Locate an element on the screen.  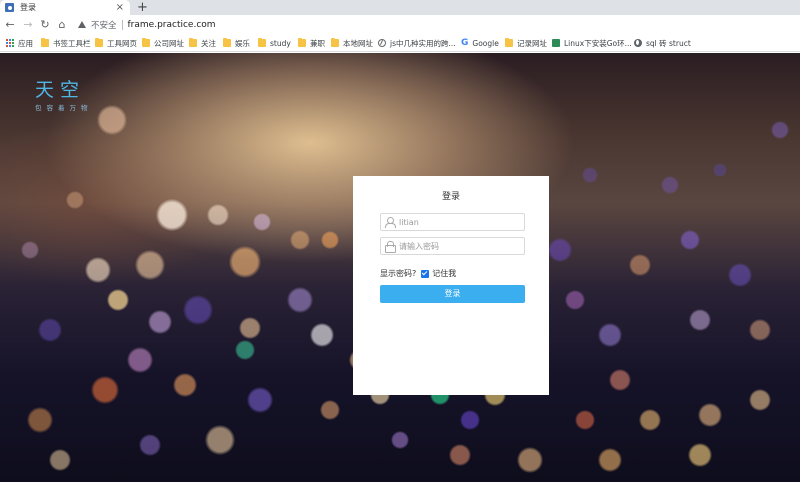
login-button: 登录 is located at coordinates (452, 294).